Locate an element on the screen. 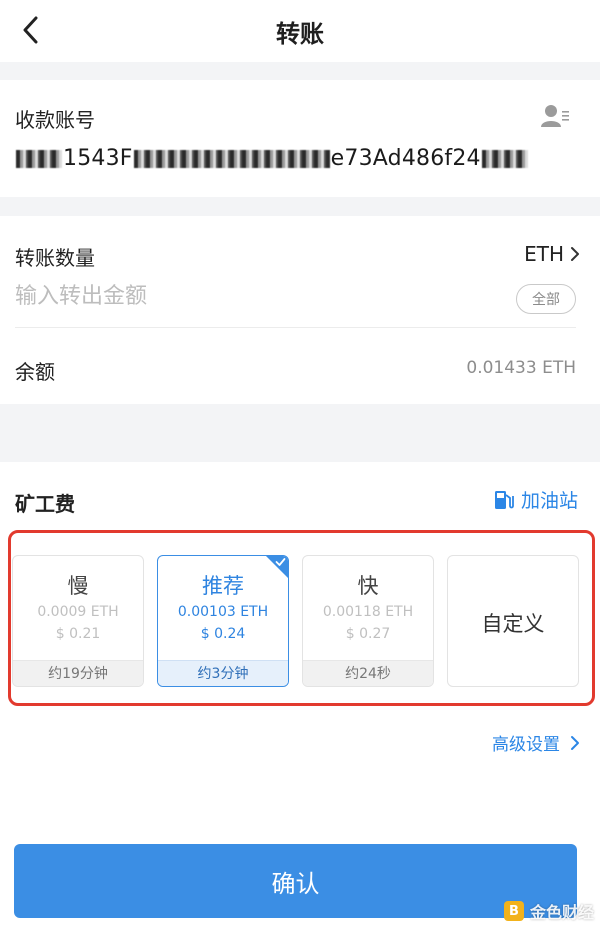  balance-value: 0.01433 ETH is located at coordinates (521, 368).